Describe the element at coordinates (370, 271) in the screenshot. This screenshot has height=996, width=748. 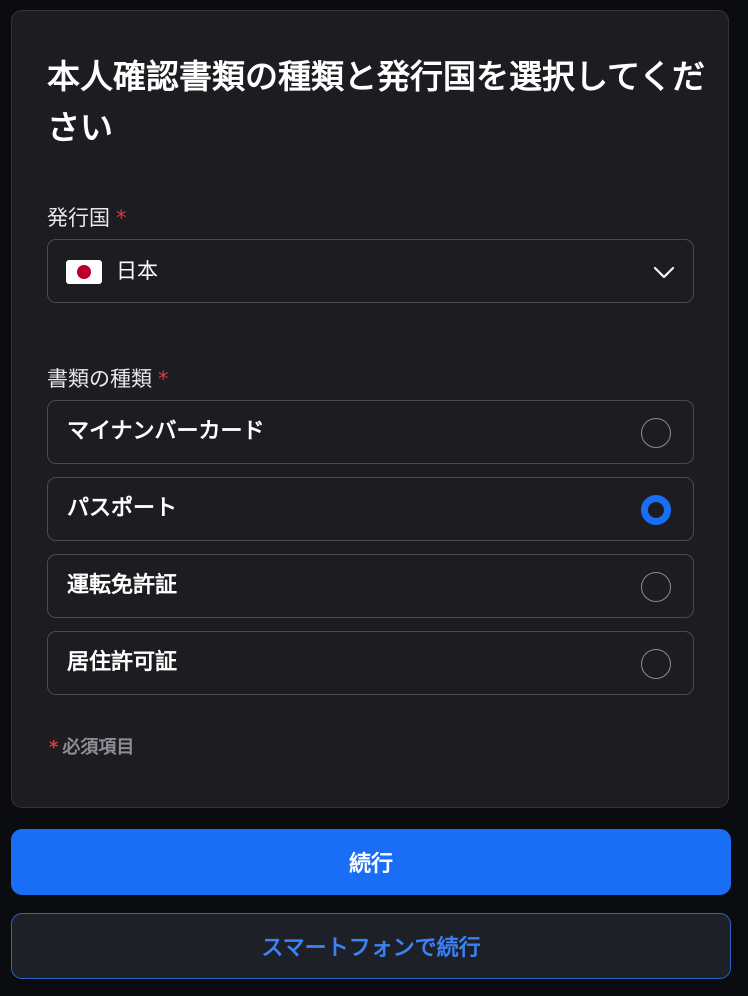
I see `country-select: 日本` at that location.